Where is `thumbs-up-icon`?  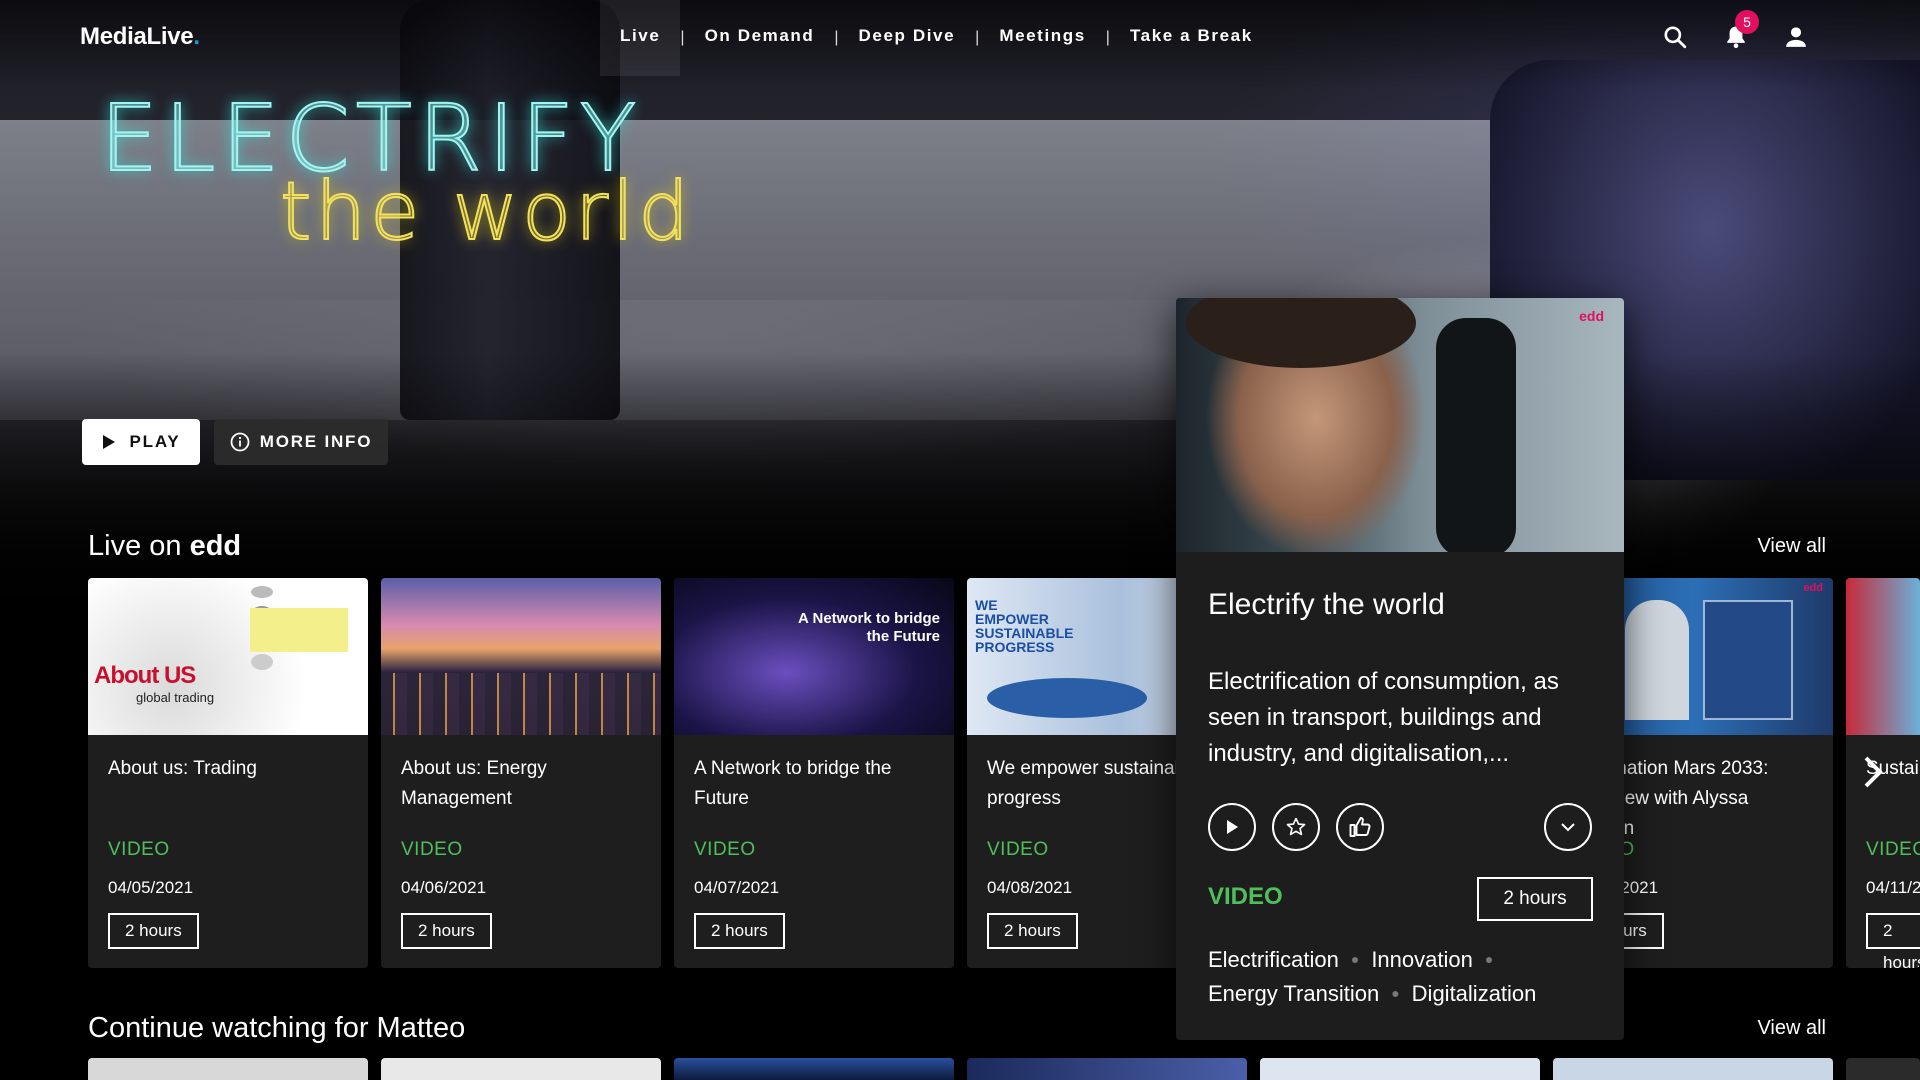 thumbs-up-icon is located at coordinates (1360, 827).